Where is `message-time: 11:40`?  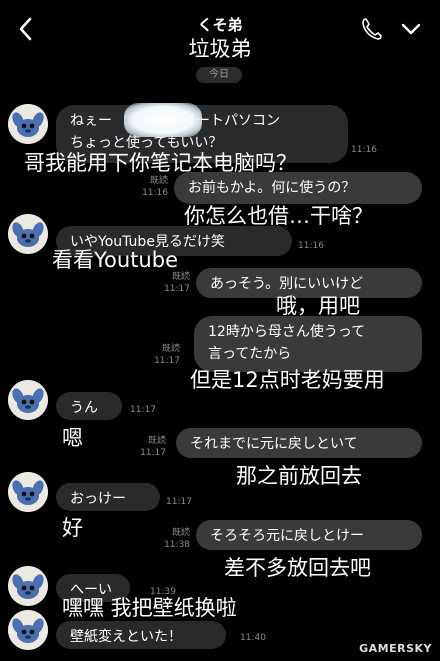 message-time: 11:40 is located at coordinates (253, 638).